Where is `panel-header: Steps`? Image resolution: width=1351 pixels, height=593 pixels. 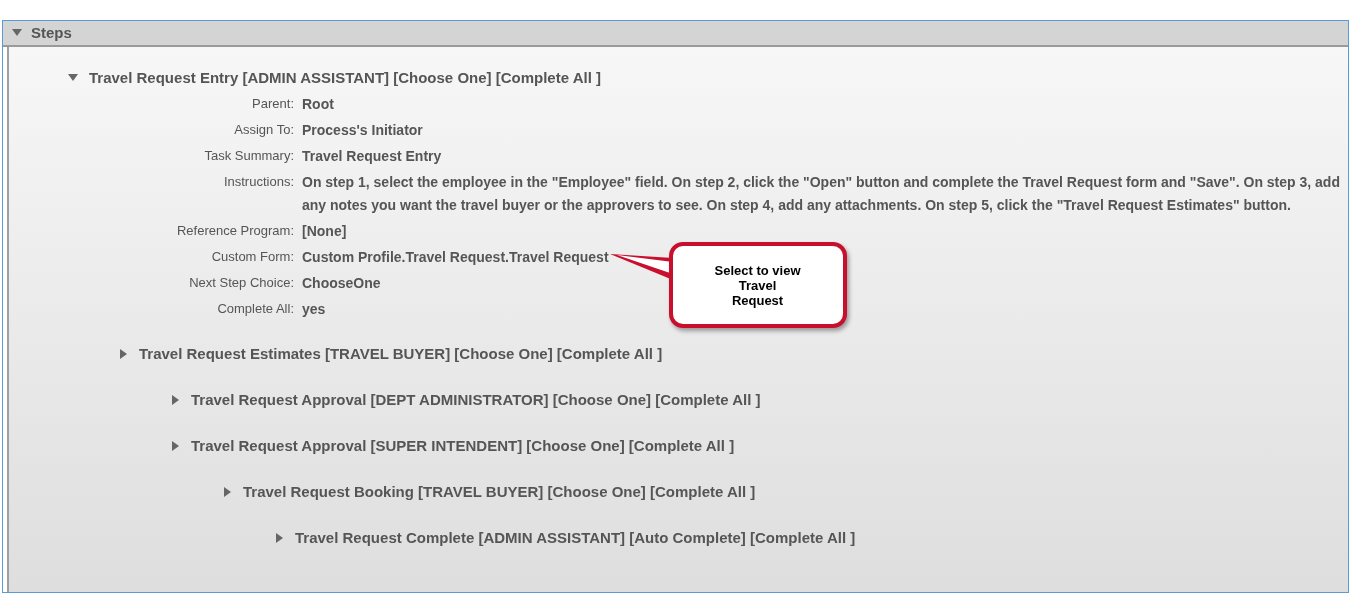 panel-header: Steps is located at coordinates (675, 34).